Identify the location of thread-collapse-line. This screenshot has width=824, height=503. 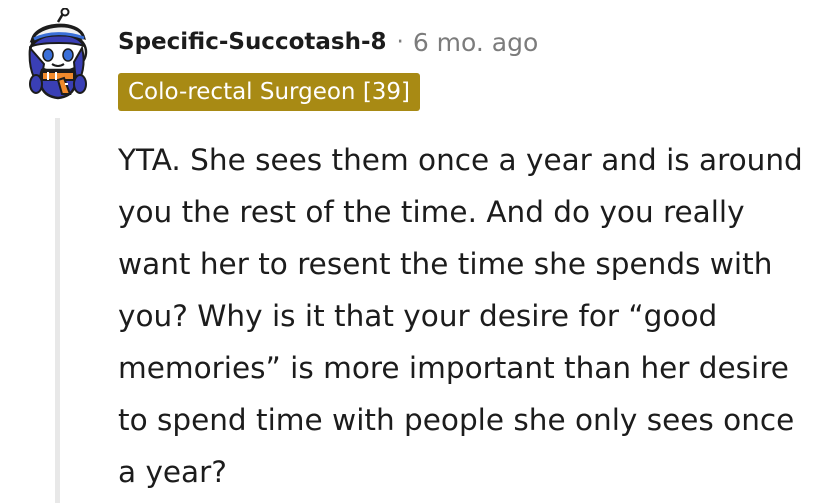
(57, 310).